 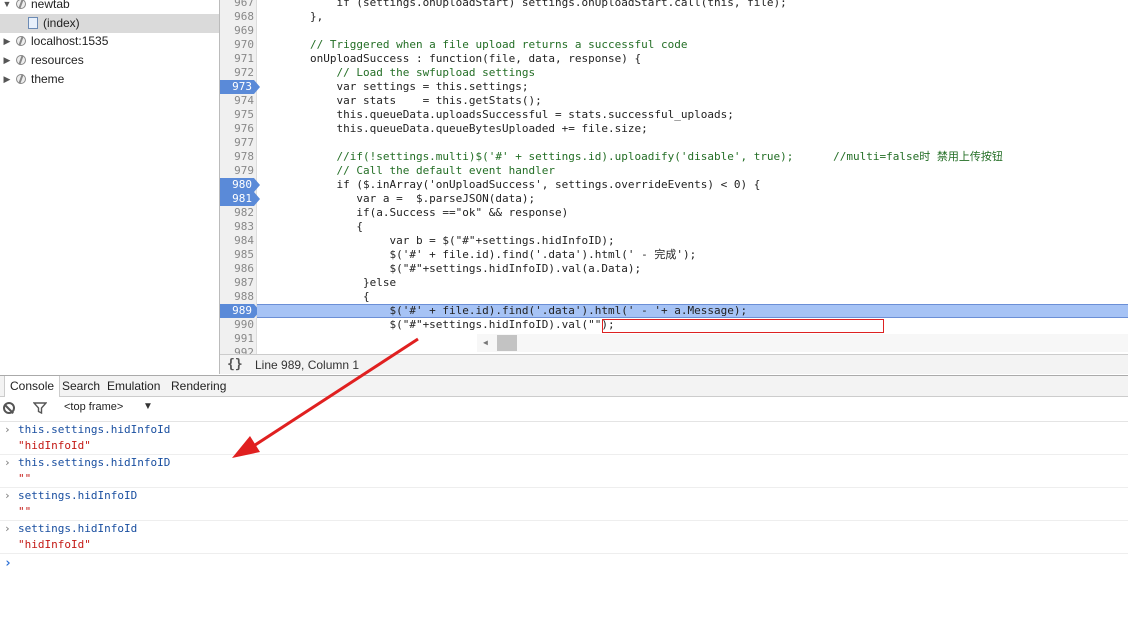 What do you see at coordinates (564, 386) in the screenshot?
I see `drawer-tabs: Console Search Emulation Rendering` at bounding box center [564, 386].